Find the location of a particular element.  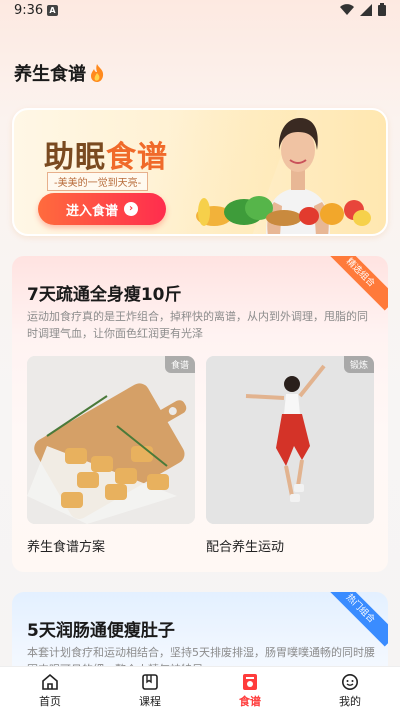

nav-courses: 课程 is located at coordinates (150, 689).